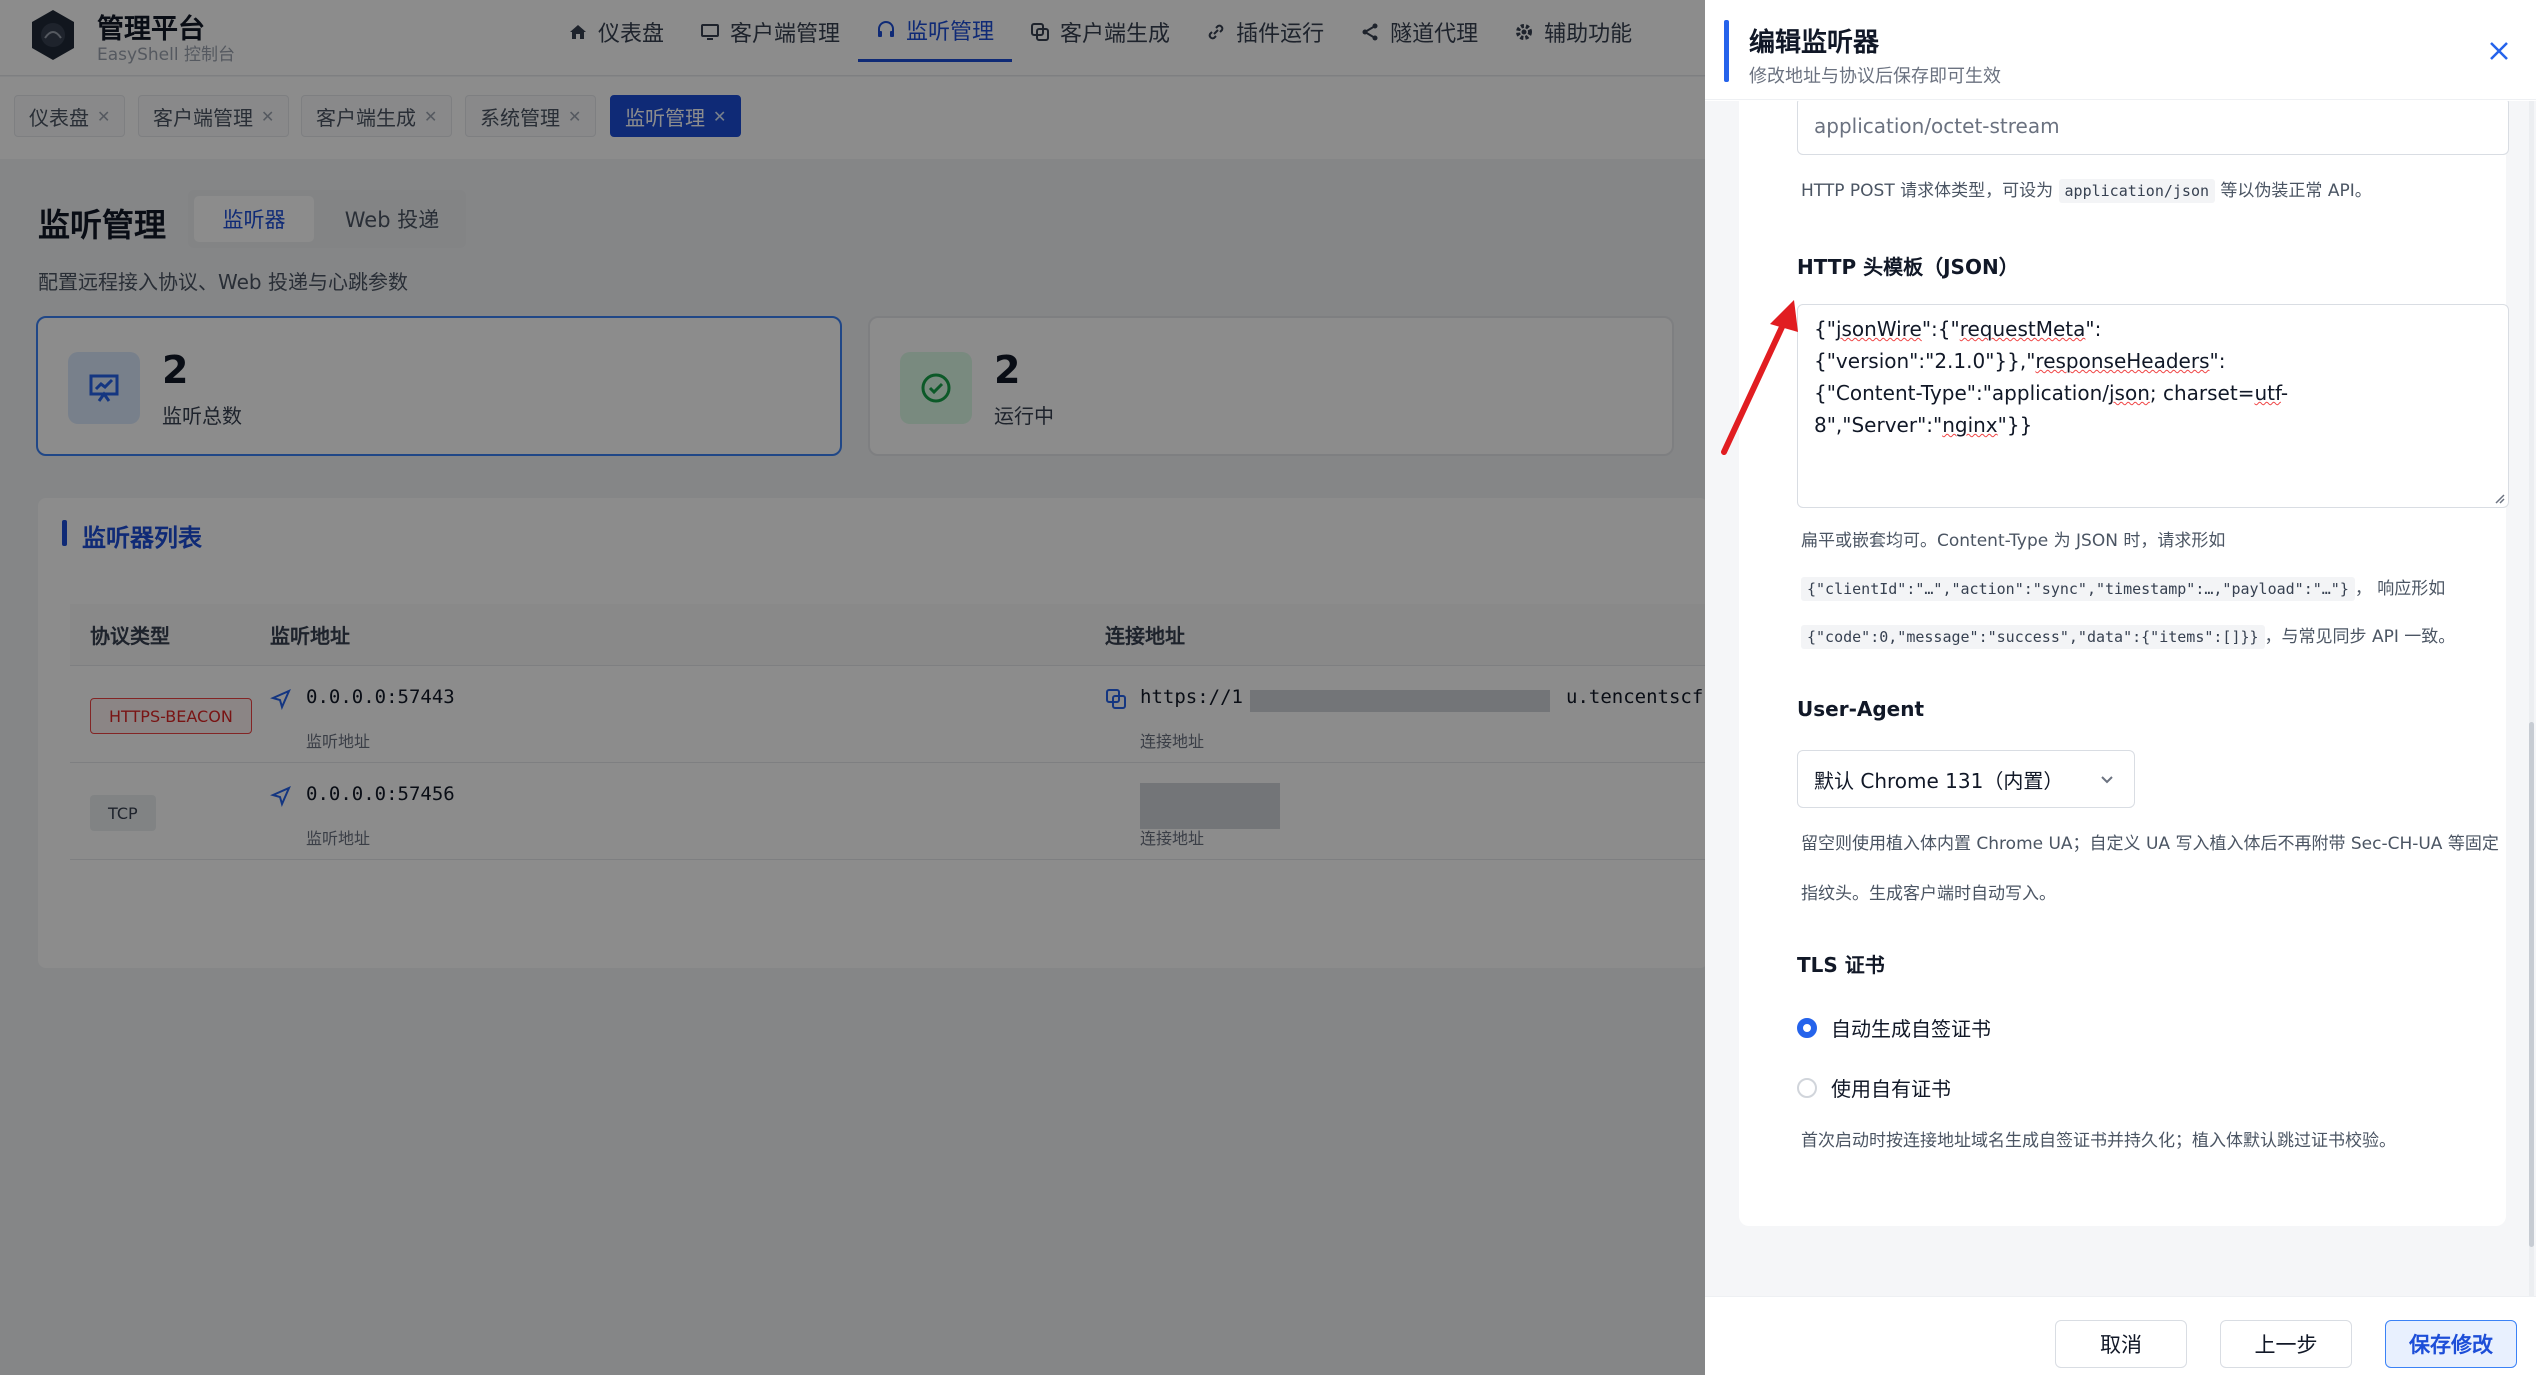  I want to click on tls-auto-radio: 自动生成自签证书, so click(1894, 1027).